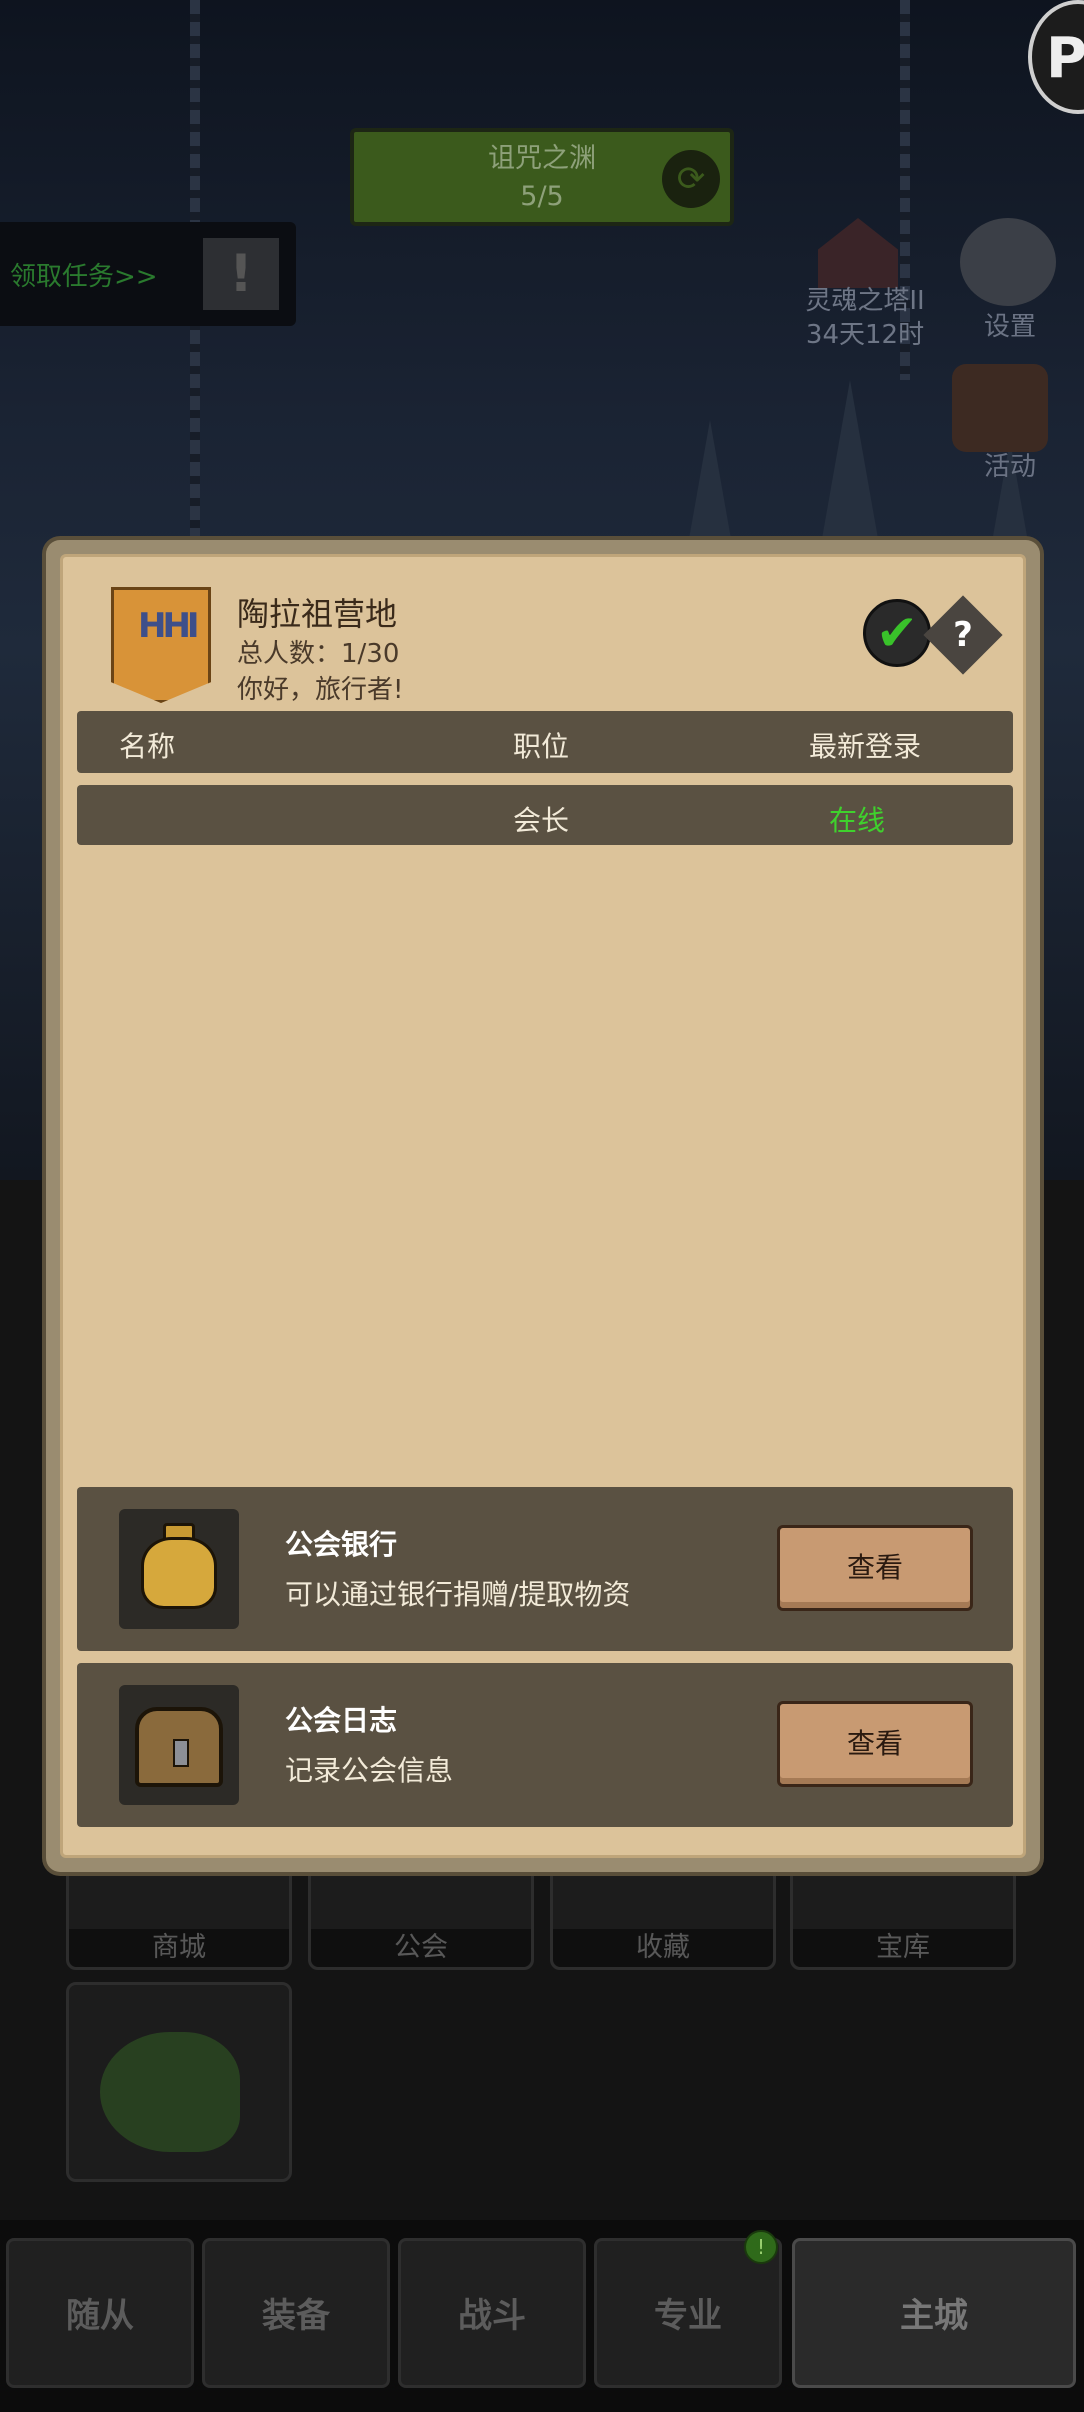 This screenshot has height=2412, width=1084. What do you see at coordinates (541, 746) in the screenshot?
I see `column-position: 职位` at bounding box center [541, 746].